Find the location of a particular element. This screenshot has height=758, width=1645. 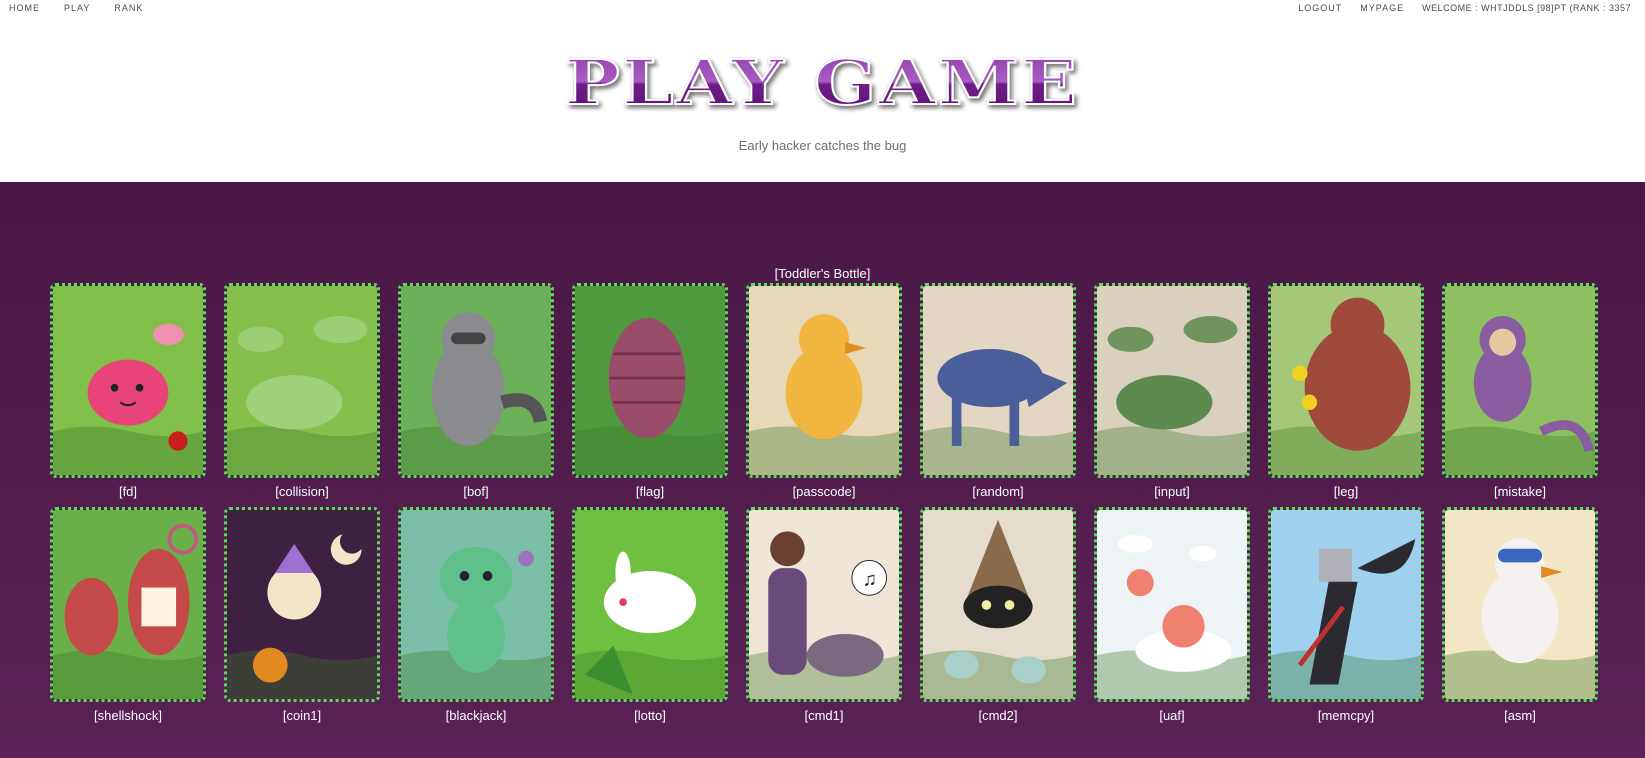

nav-play-link: PLAY is located at coordinates (77, 8).